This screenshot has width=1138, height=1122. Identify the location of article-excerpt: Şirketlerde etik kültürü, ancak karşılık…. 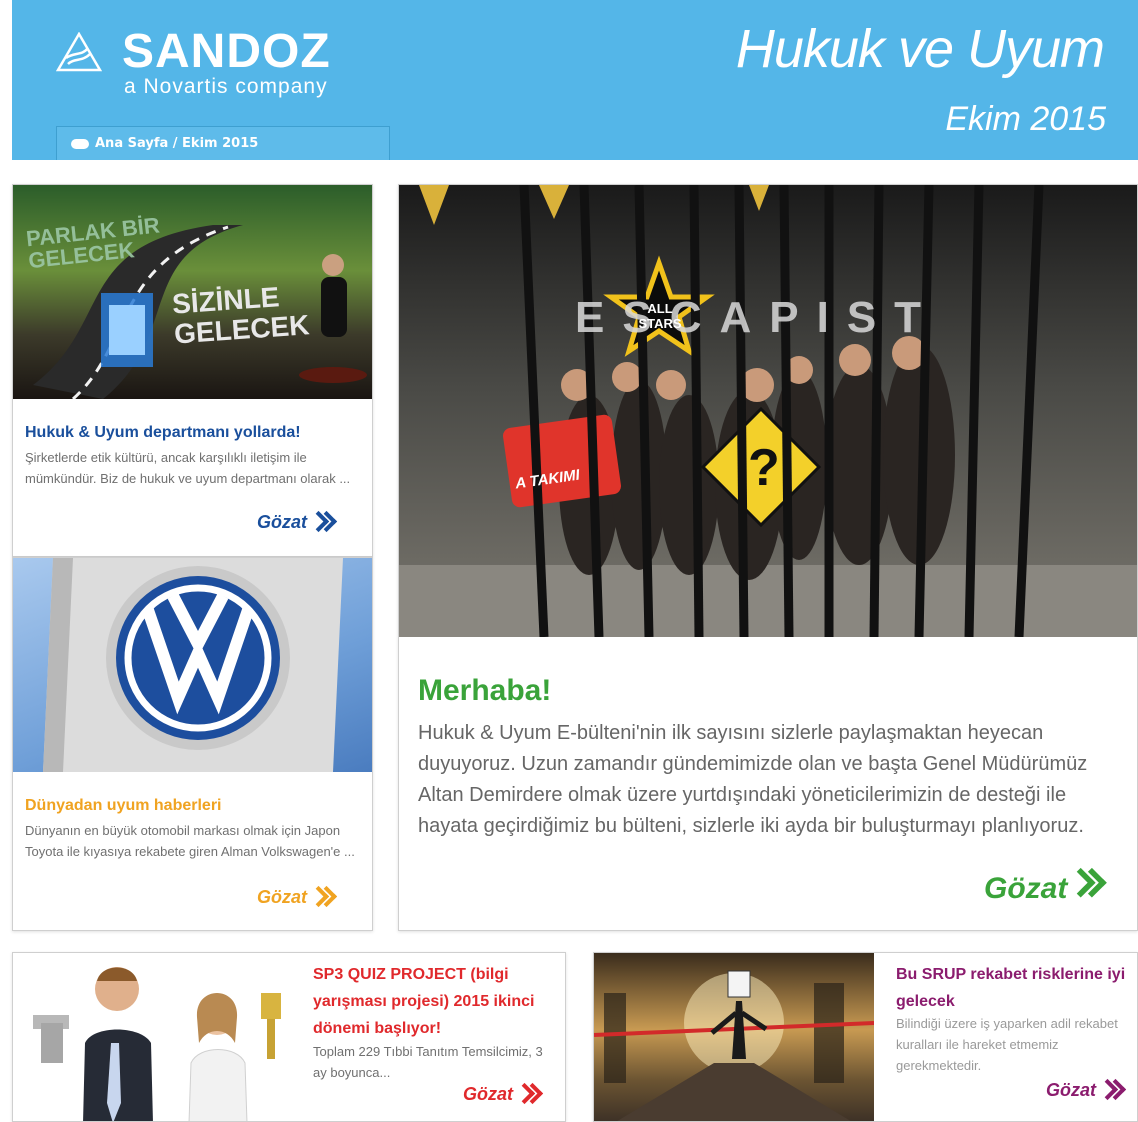
(188, 468).